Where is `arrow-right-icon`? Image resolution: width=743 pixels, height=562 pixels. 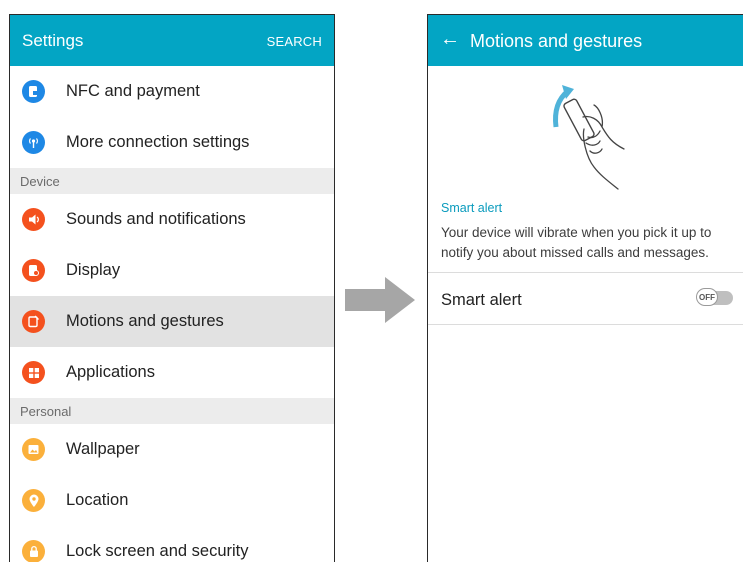
arrow-right-icon is located at coordinates (380, 300).